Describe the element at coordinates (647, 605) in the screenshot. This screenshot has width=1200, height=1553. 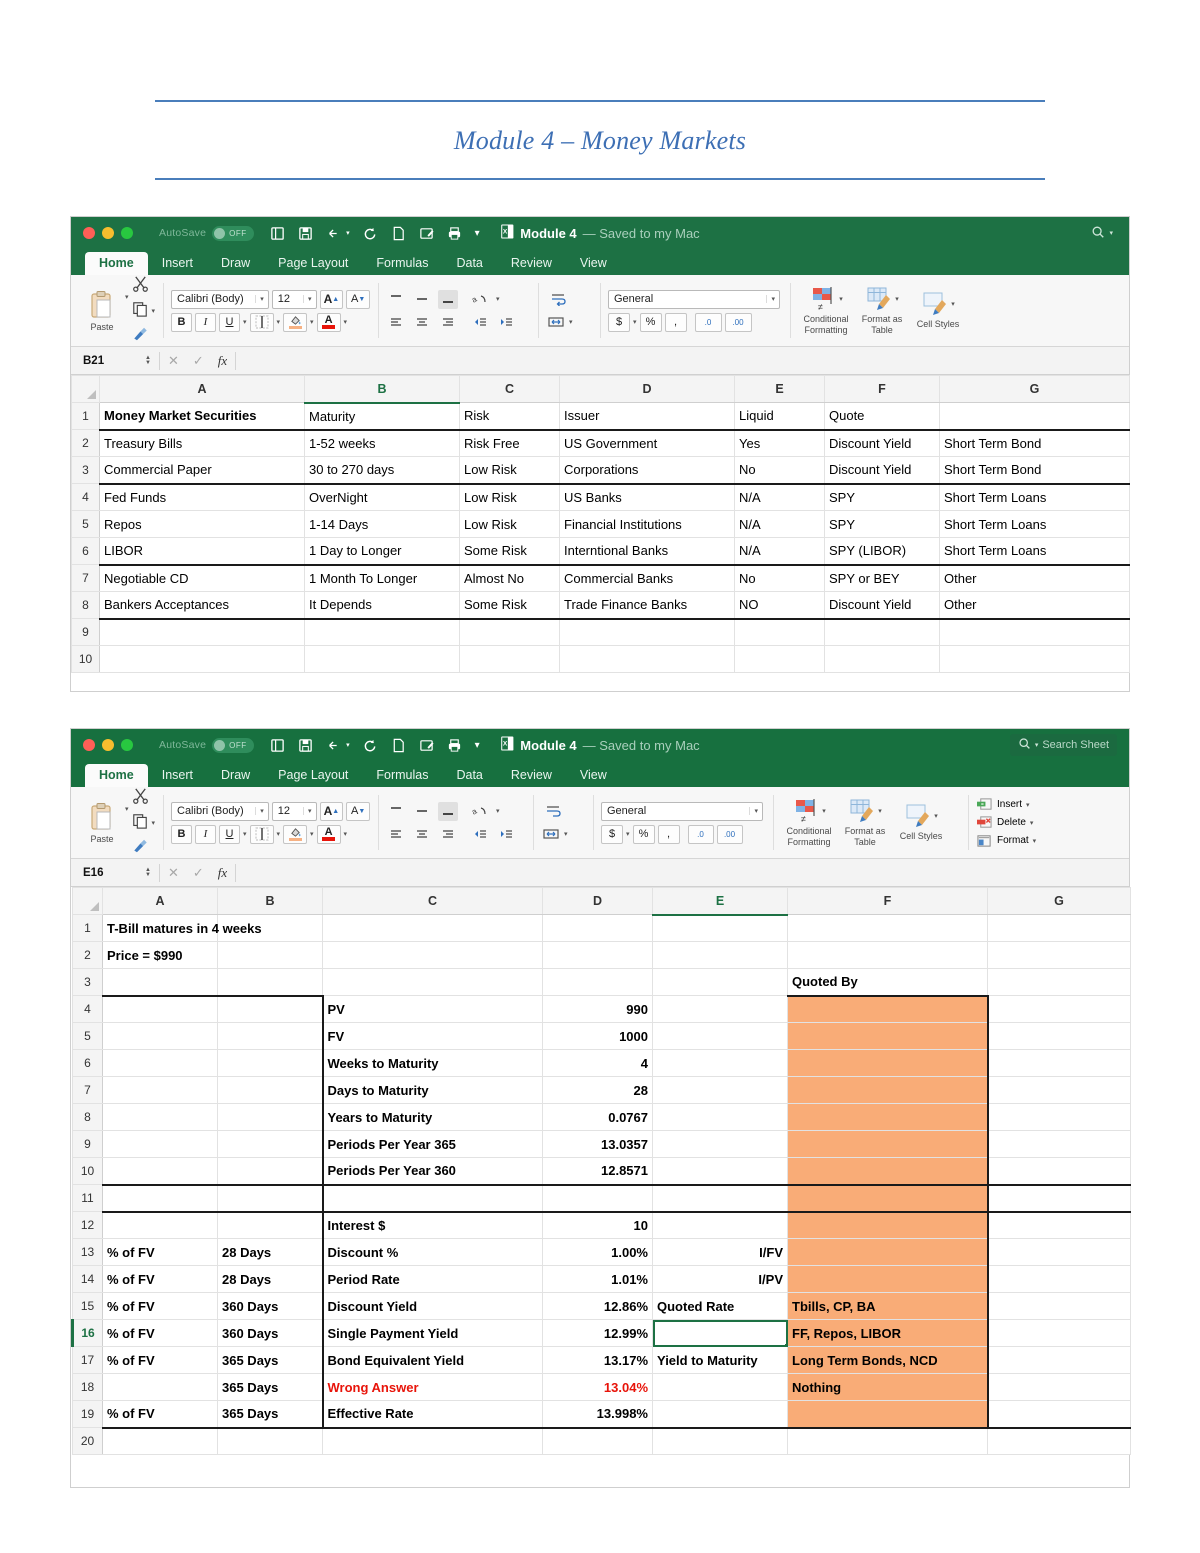
I see `cell-d8: Trade Finance Banks` at that location.